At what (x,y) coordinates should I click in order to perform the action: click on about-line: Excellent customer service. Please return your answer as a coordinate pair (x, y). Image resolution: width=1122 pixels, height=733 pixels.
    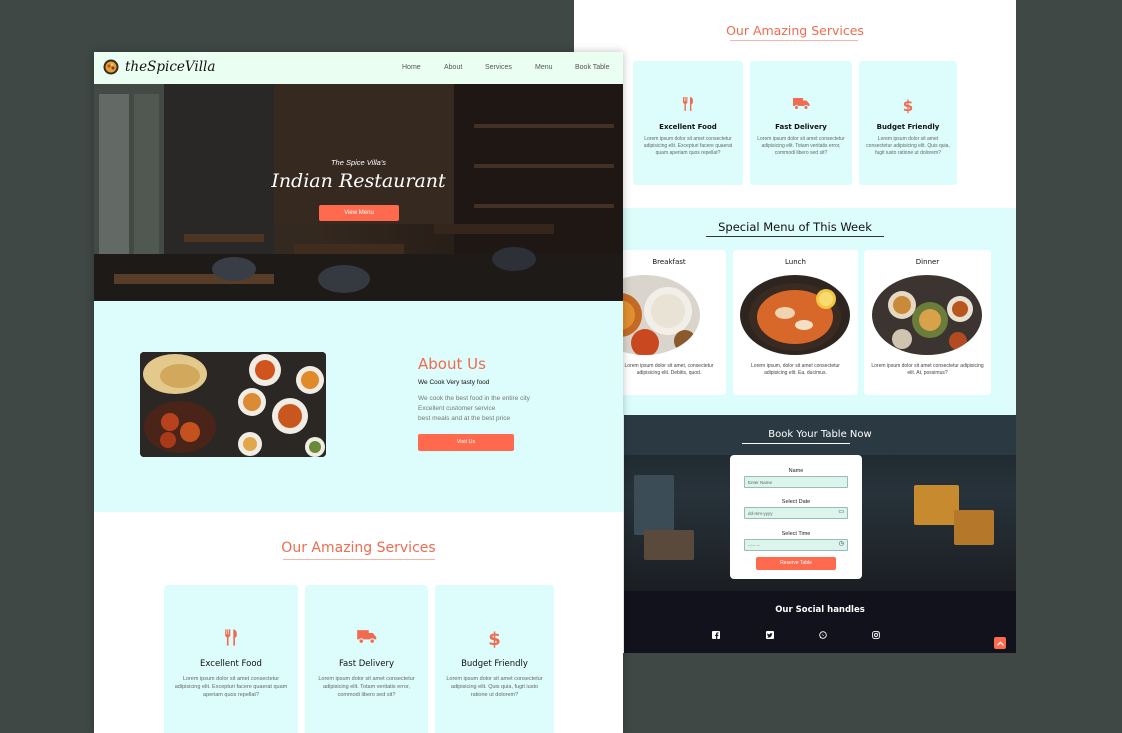
    Looking at the image, I should click on (457, 408).